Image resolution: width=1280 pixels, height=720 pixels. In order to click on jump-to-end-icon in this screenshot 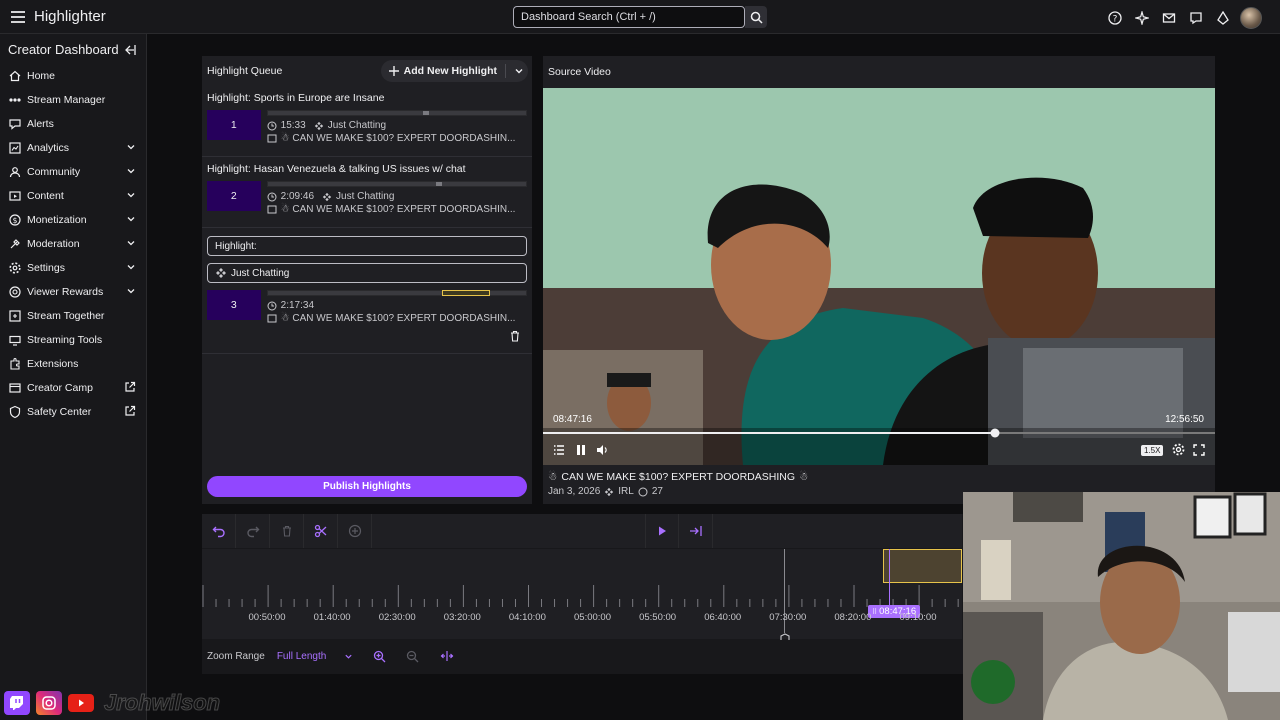, I will do `click(696, 531)`.